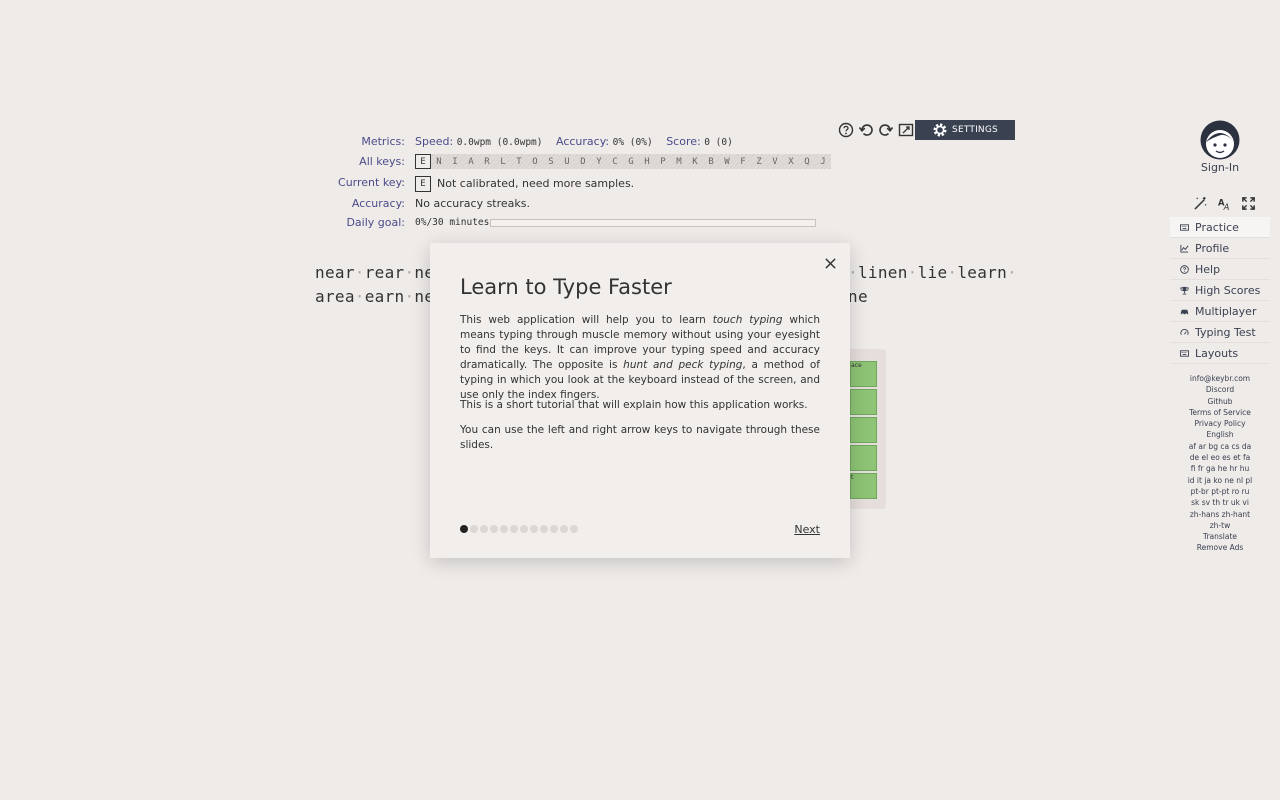  I want to click on language-row: zh-tw, so click(1220, 525).